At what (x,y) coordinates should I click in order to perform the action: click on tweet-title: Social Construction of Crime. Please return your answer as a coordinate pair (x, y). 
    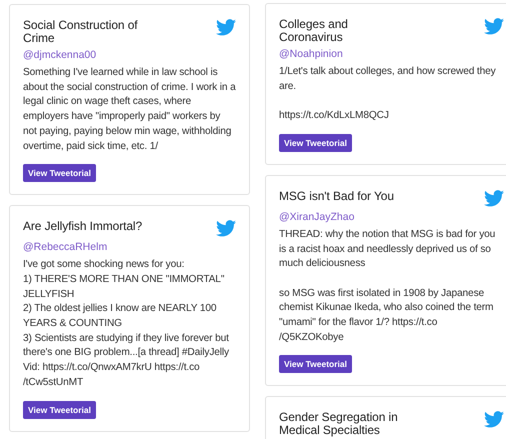
    Looking at the image, I should click on (81, 31).